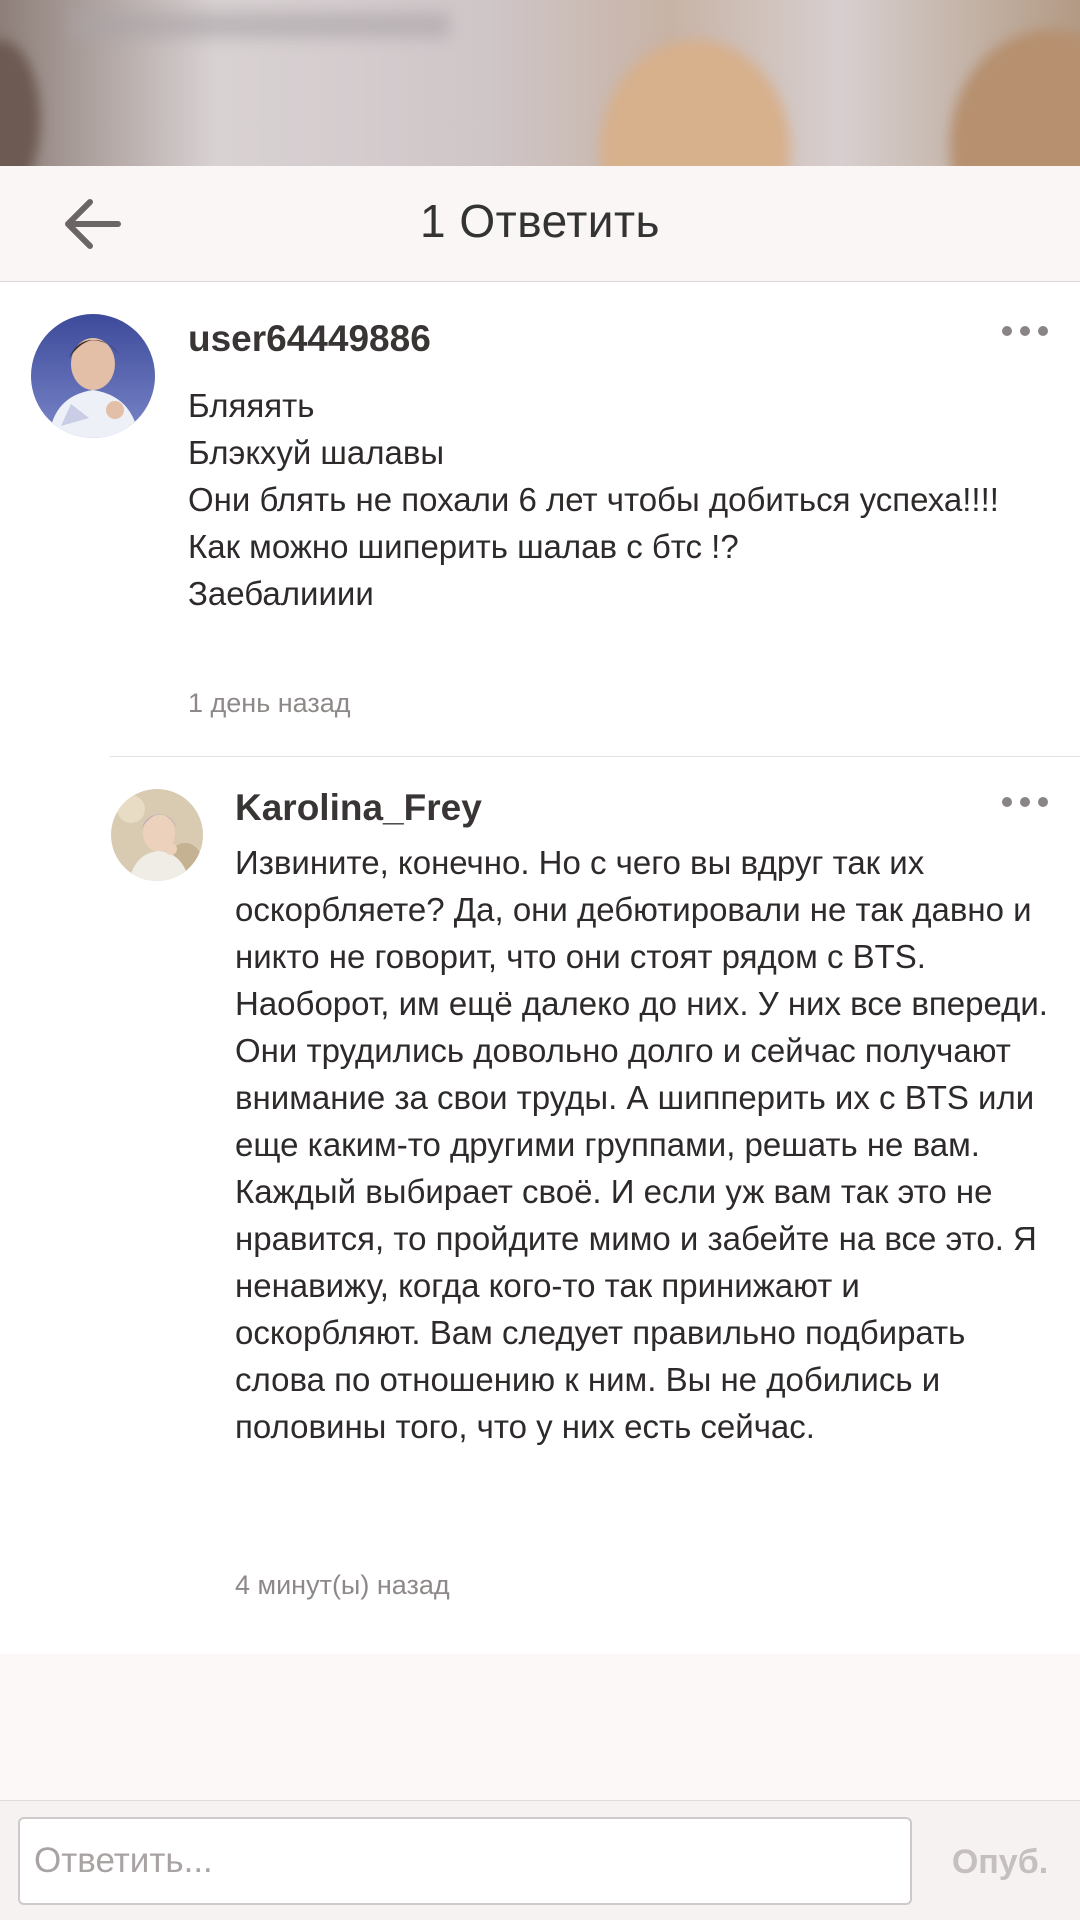  Describe the element at coordinates (540, 83) in the screenshot. I see `background-photo` at that location.